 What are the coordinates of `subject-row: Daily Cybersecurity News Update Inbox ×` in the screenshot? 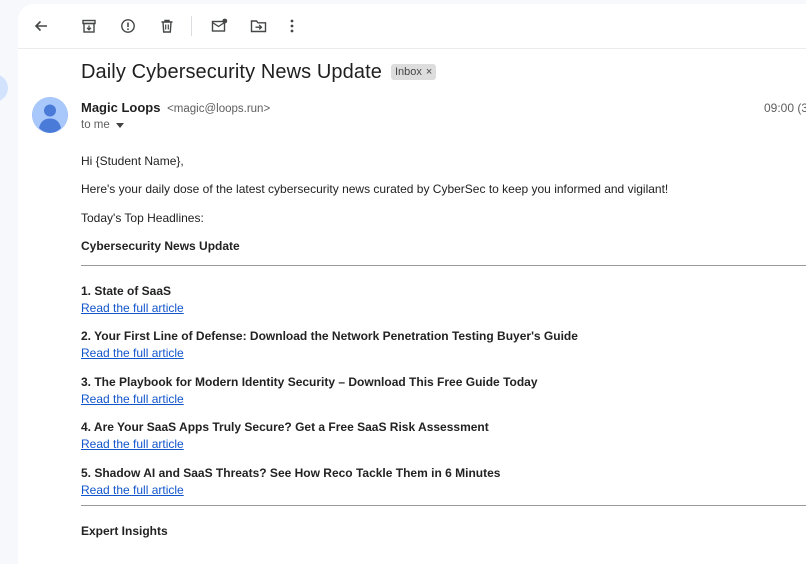 It's located at (259, 72).